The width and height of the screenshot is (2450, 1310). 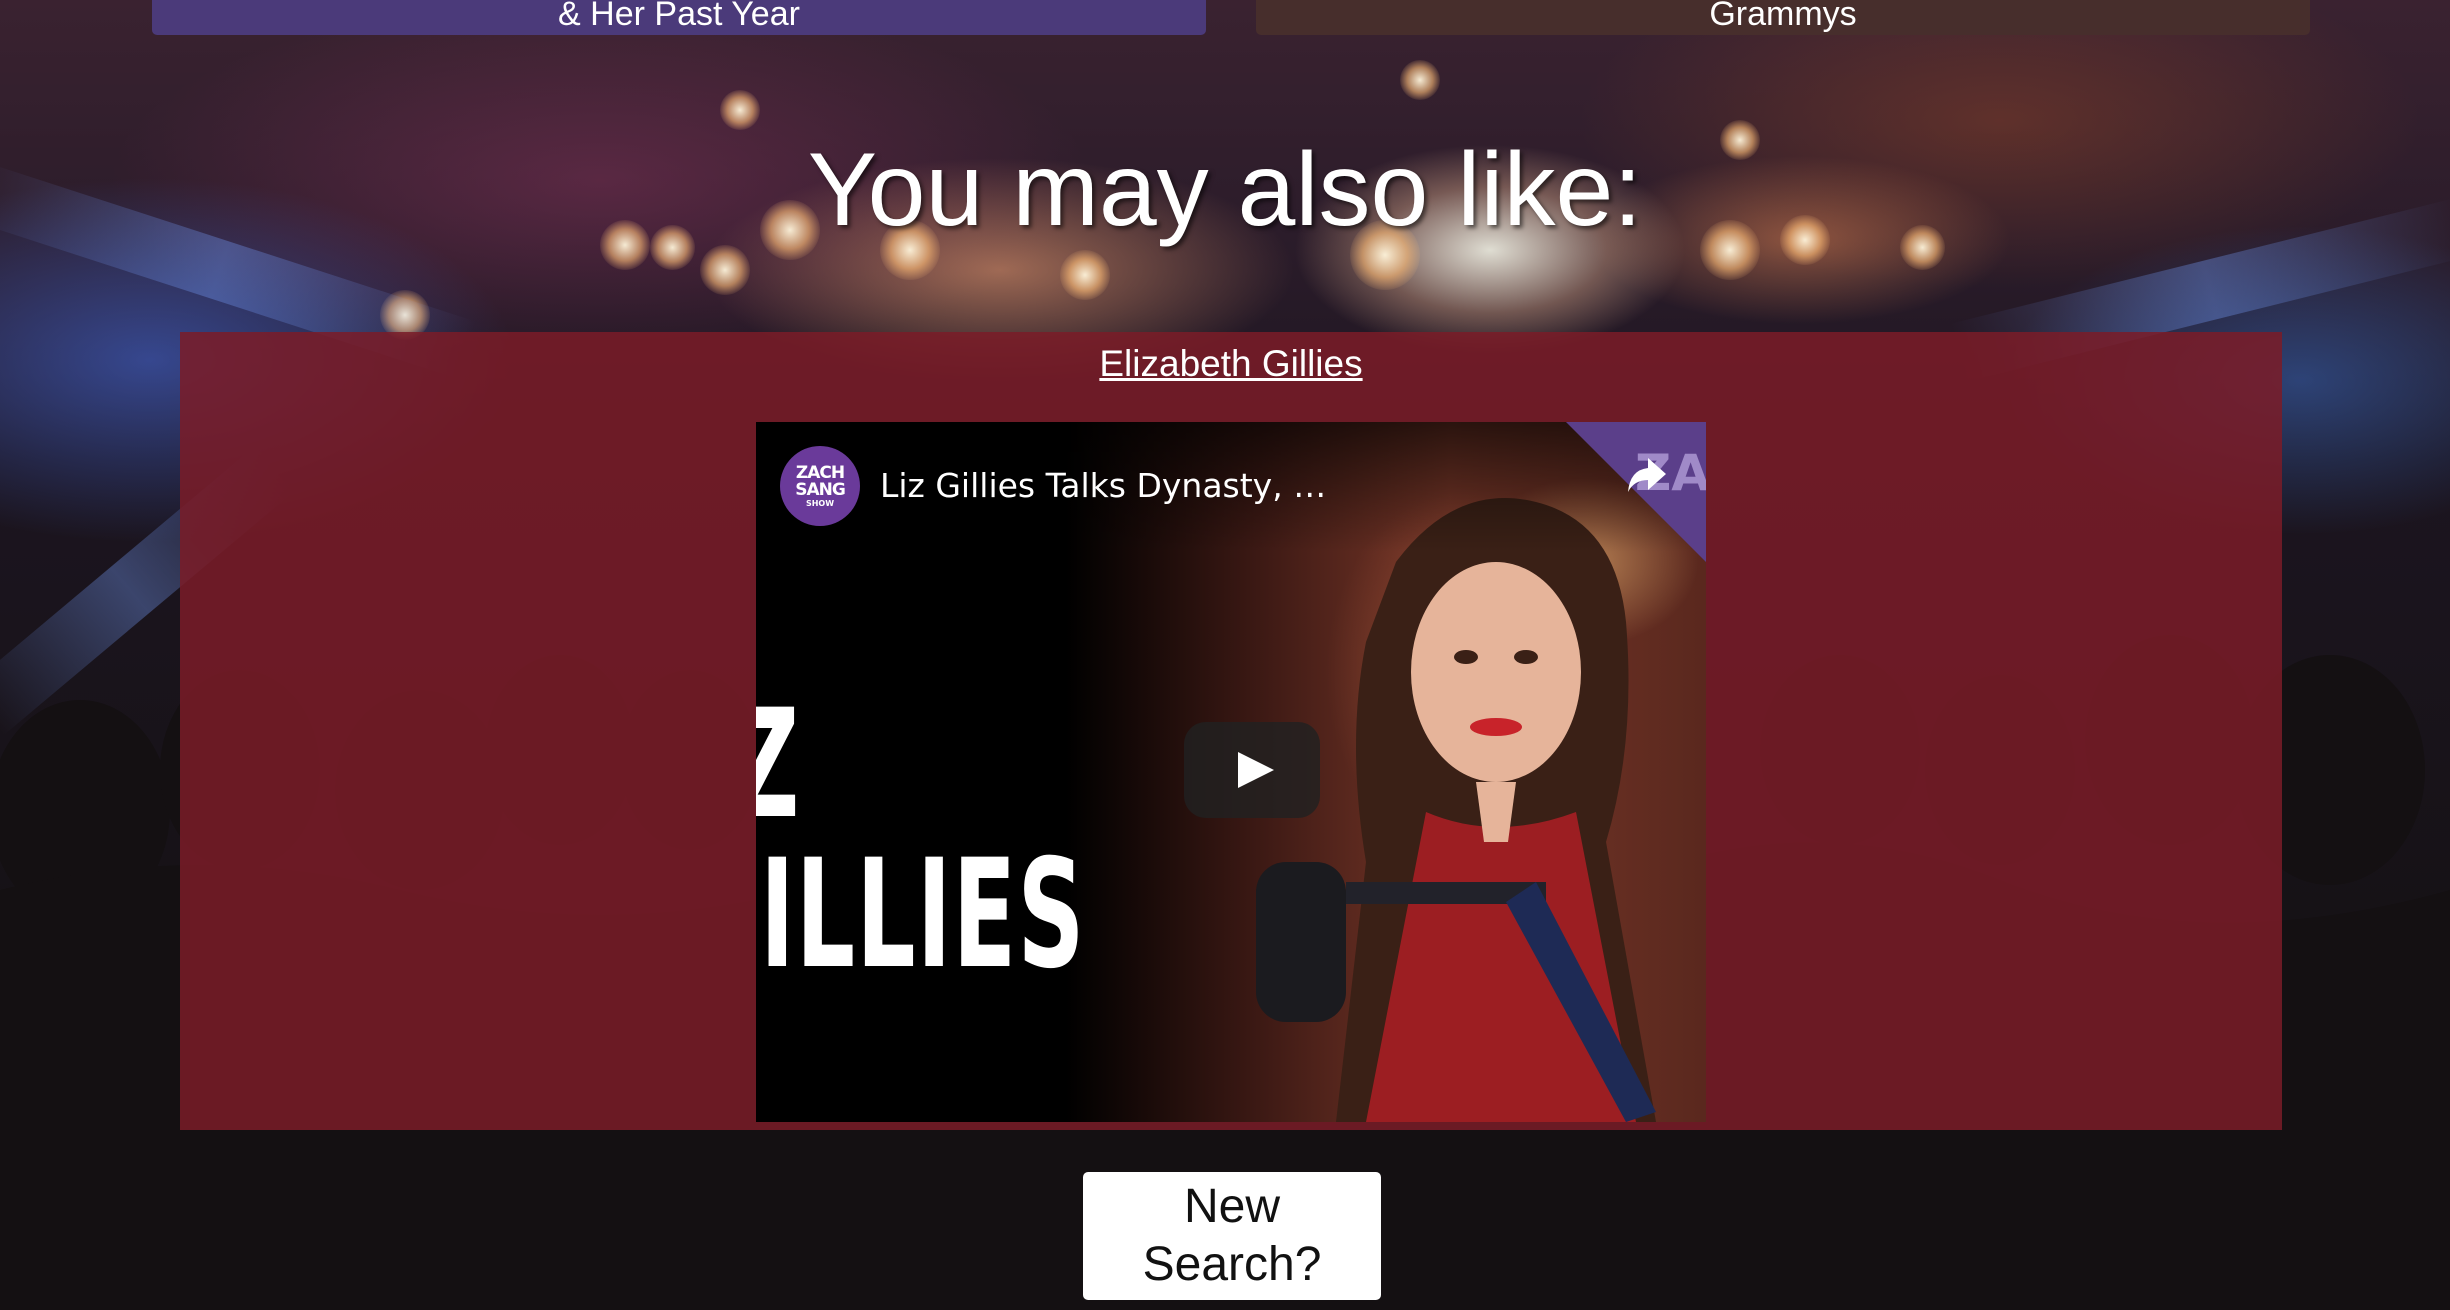 What do you see at coordinates (1420, 80) in the screenshot?
I see `stage-light` at bounding box center [1420, 80].